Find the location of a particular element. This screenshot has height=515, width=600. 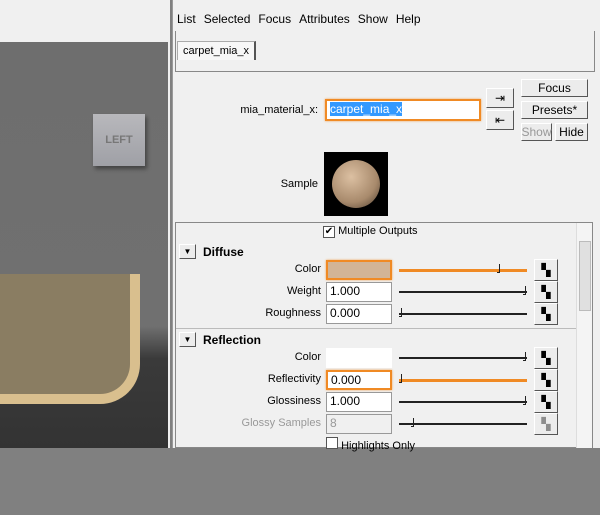

attr-row-glossy-samples: Glossy Samples 8 ▚ is located at coordinates (376, 424).